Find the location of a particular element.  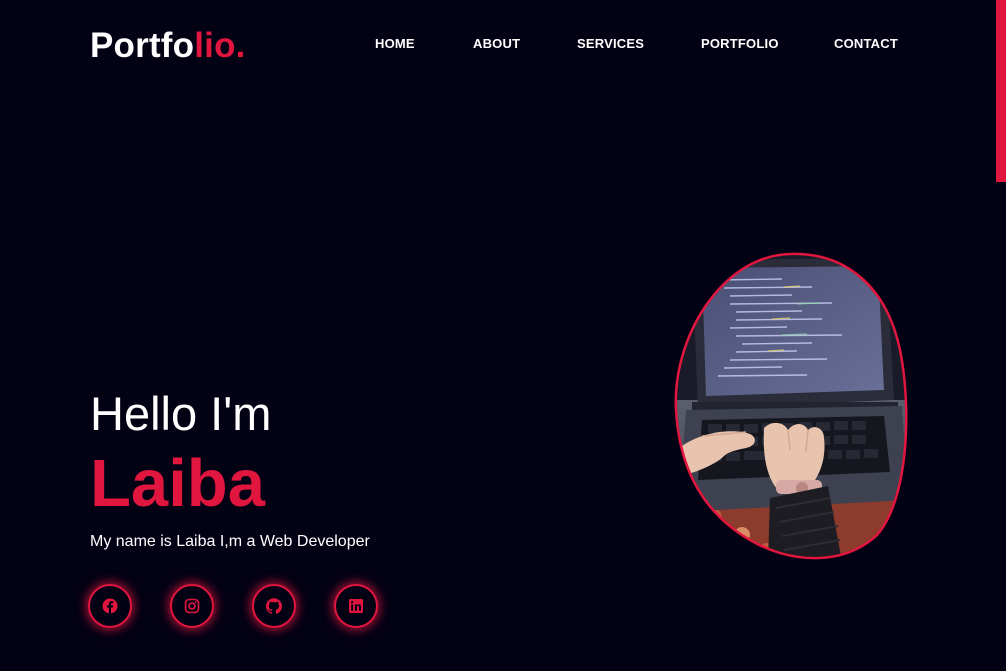

nav-contact: CONTACT is located at coordinates (866, 44).